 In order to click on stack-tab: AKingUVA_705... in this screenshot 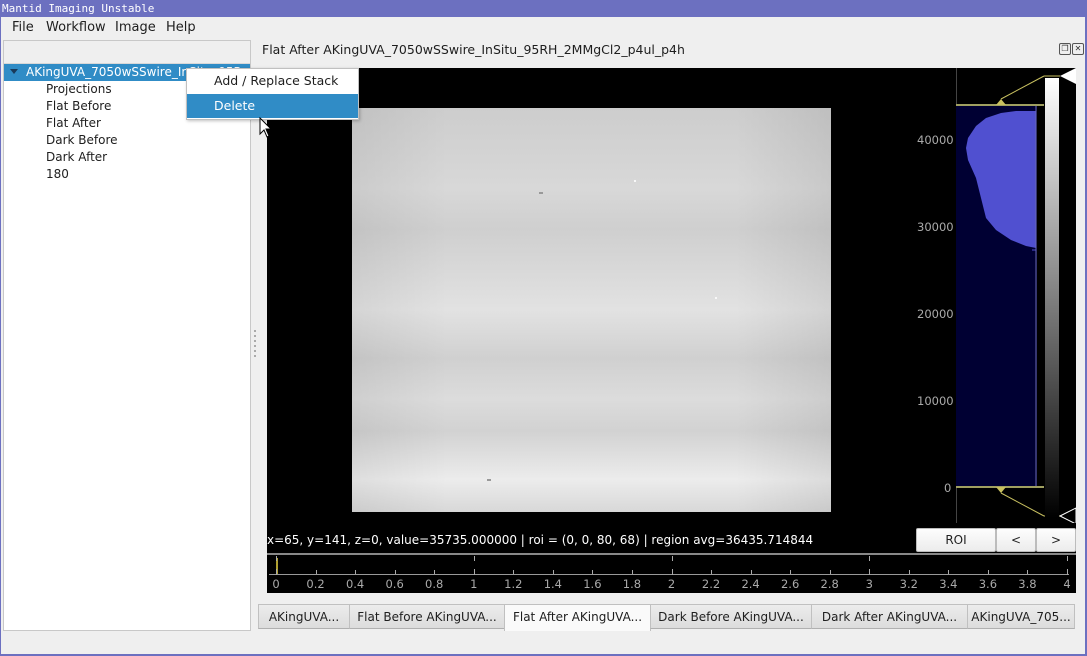, I will do `click(1021, 616)`.